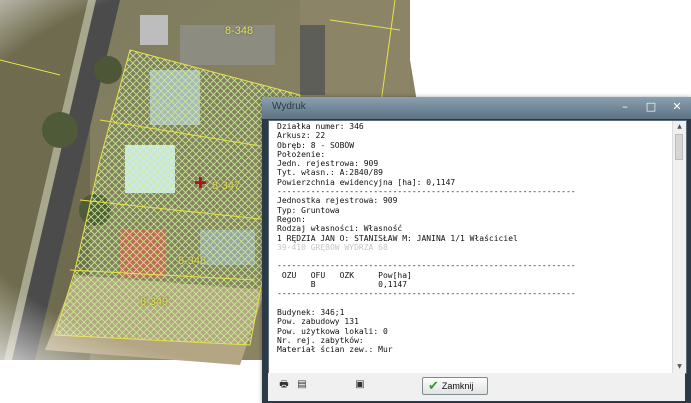 This screenshot has height=403, width=691. Describe the element at coordinates (335, 350) in the screenshot. I see `report-line: Materiał ścian zew.: Mur` at that location.